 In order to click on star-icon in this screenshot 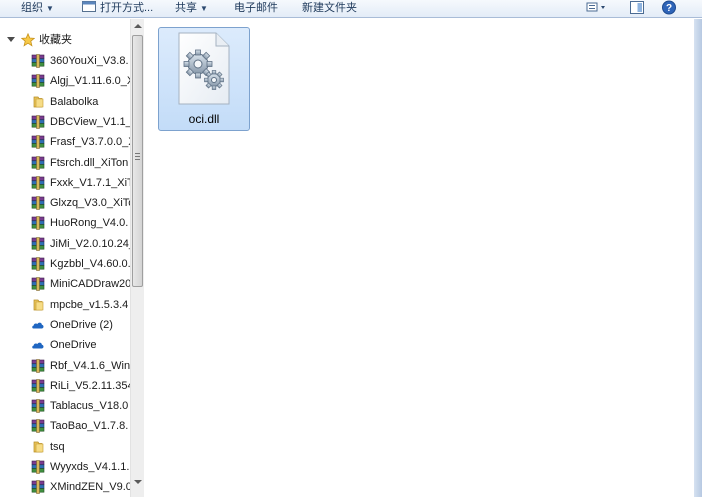, I will do `click(28, 40)`.